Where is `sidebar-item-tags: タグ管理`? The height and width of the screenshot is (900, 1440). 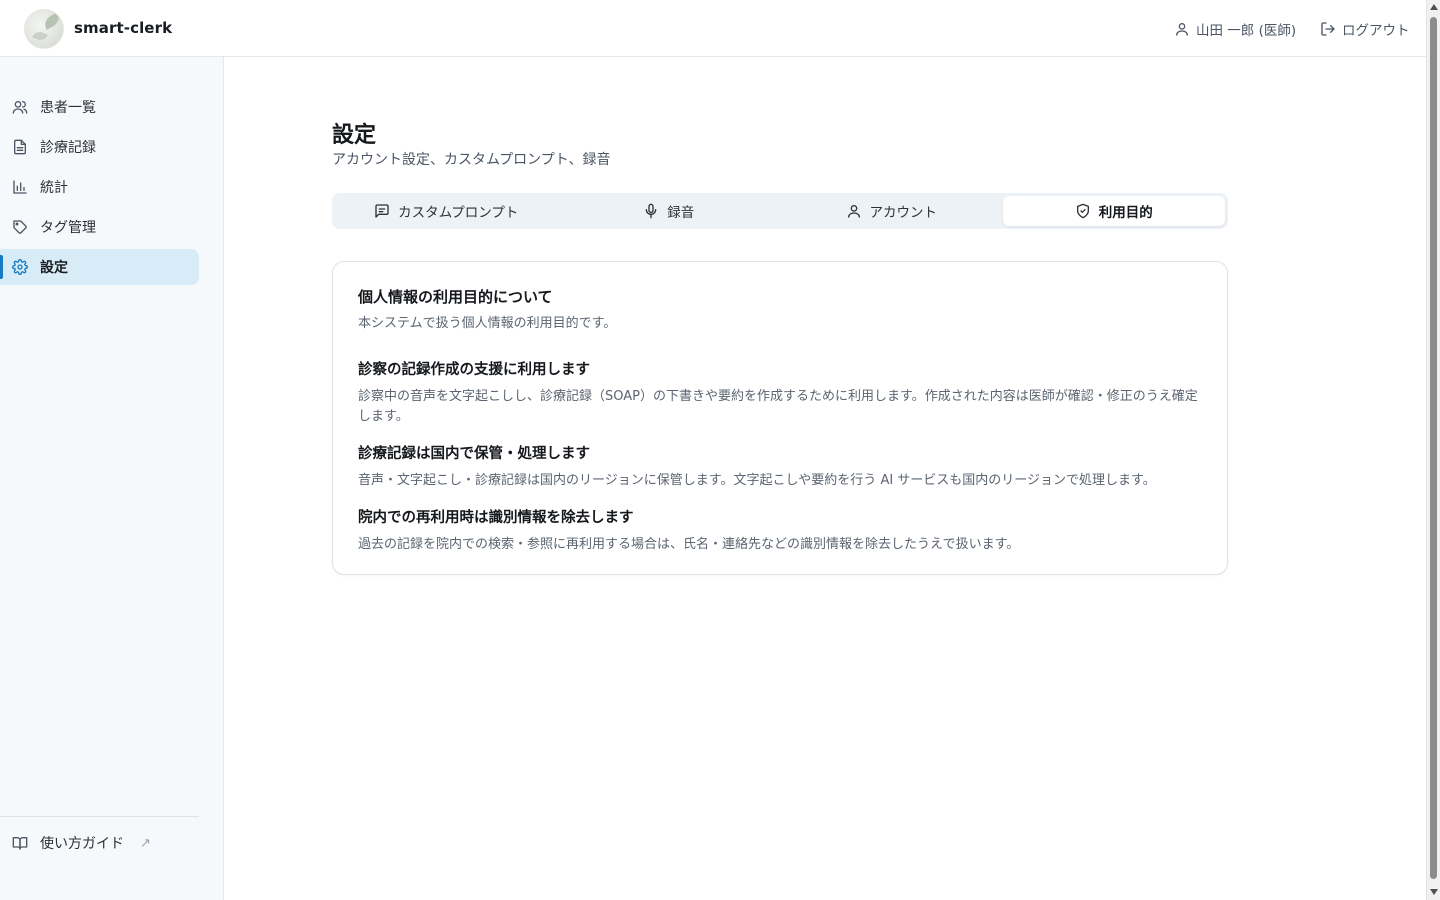 sidebar-item-tags: タグ管理 is located at coordinates (99, 227).